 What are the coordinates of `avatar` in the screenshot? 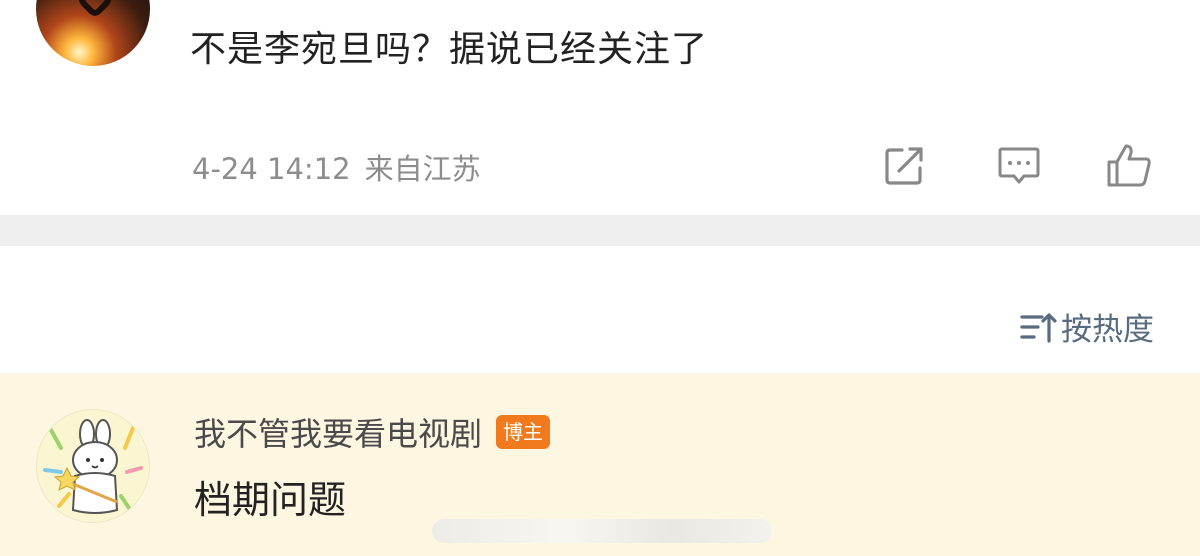 It's located at (93, 33).